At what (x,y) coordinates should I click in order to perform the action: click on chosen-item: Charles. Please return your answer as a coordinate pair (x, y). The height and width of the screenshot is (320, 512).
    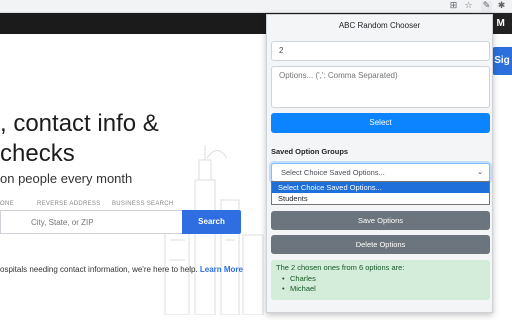
    Looking at the image, I should click on (380, 279).